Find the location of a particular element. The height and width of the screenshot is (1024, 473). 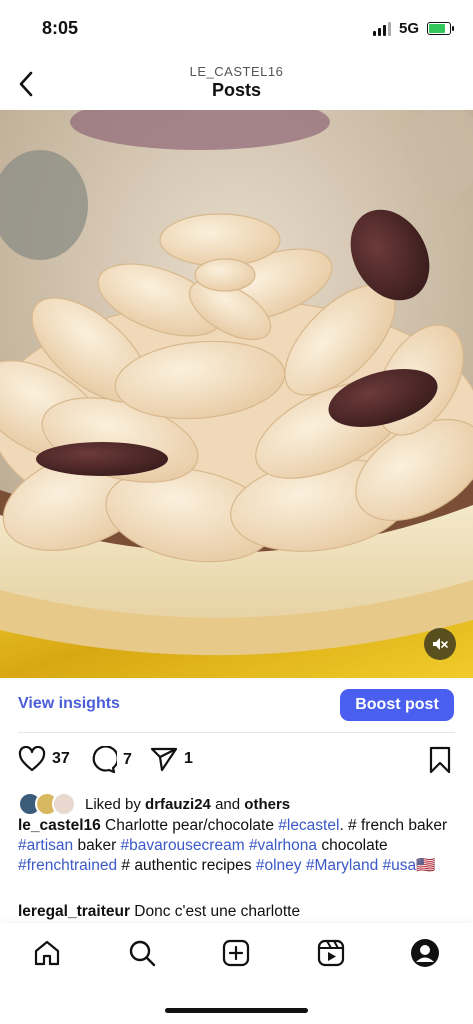

hashtag: #bavarousecream is located at coordinates (183, 845).